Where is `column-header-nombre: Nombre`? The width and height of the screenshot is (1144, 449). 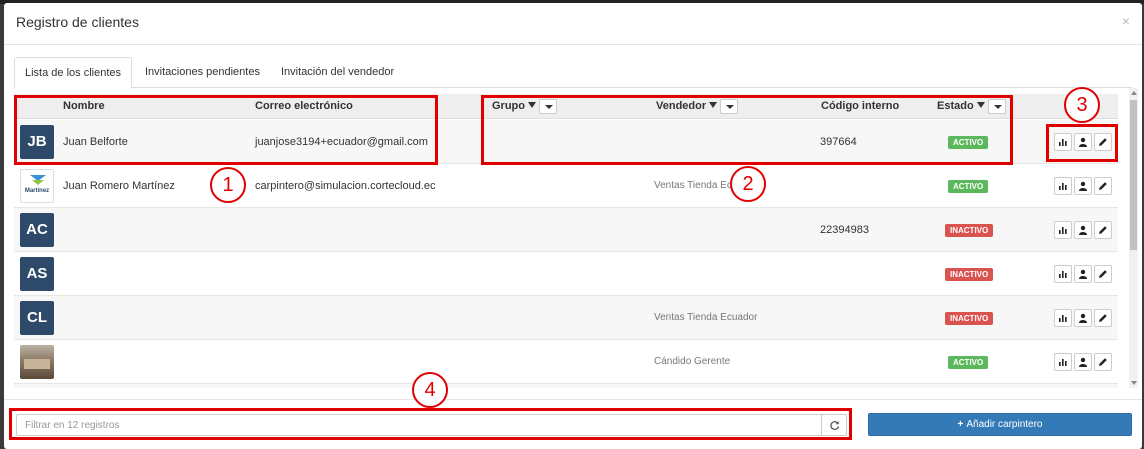 column-header-nombre: Nombre is located at coordinates (84, 106).